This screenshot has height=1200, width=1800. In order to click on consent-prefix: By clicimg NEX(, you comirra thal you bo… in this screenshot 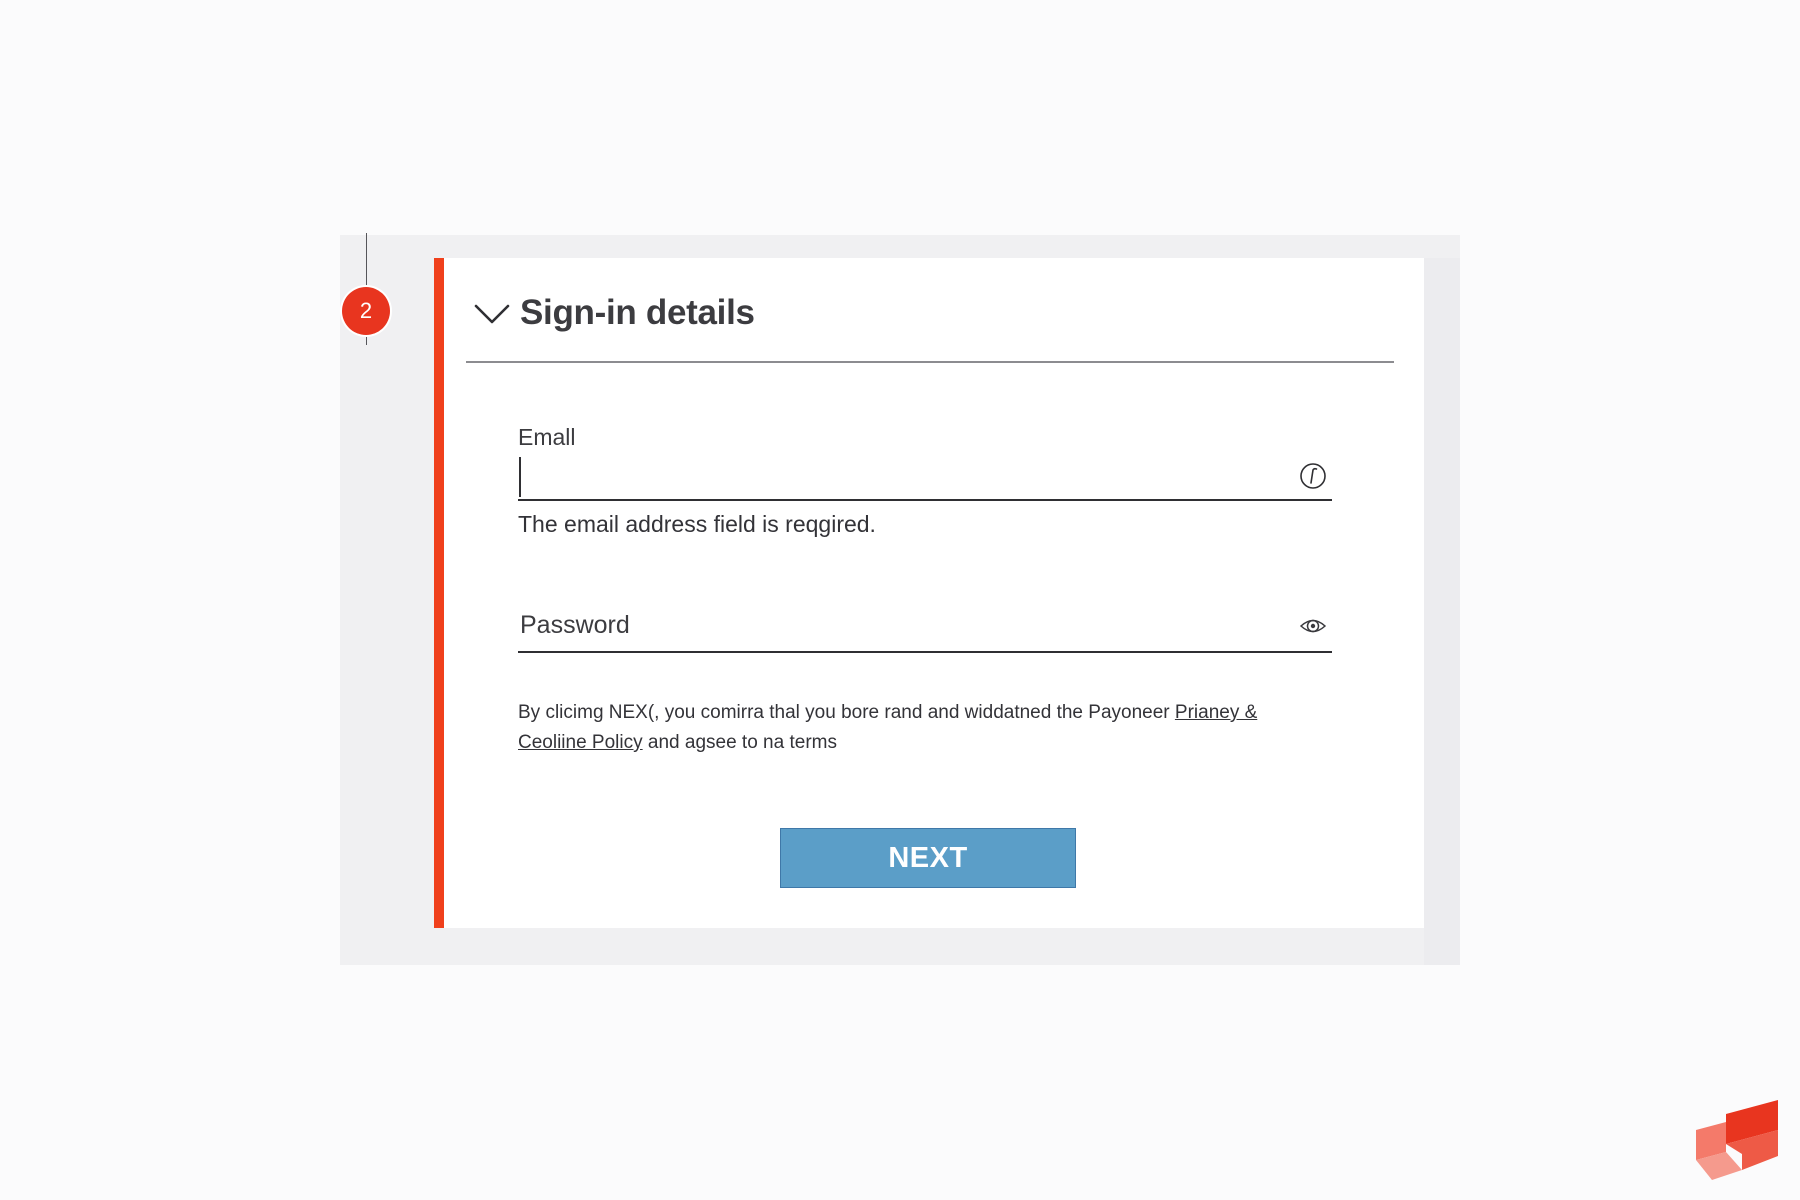, I will do `click(844, 712)`.